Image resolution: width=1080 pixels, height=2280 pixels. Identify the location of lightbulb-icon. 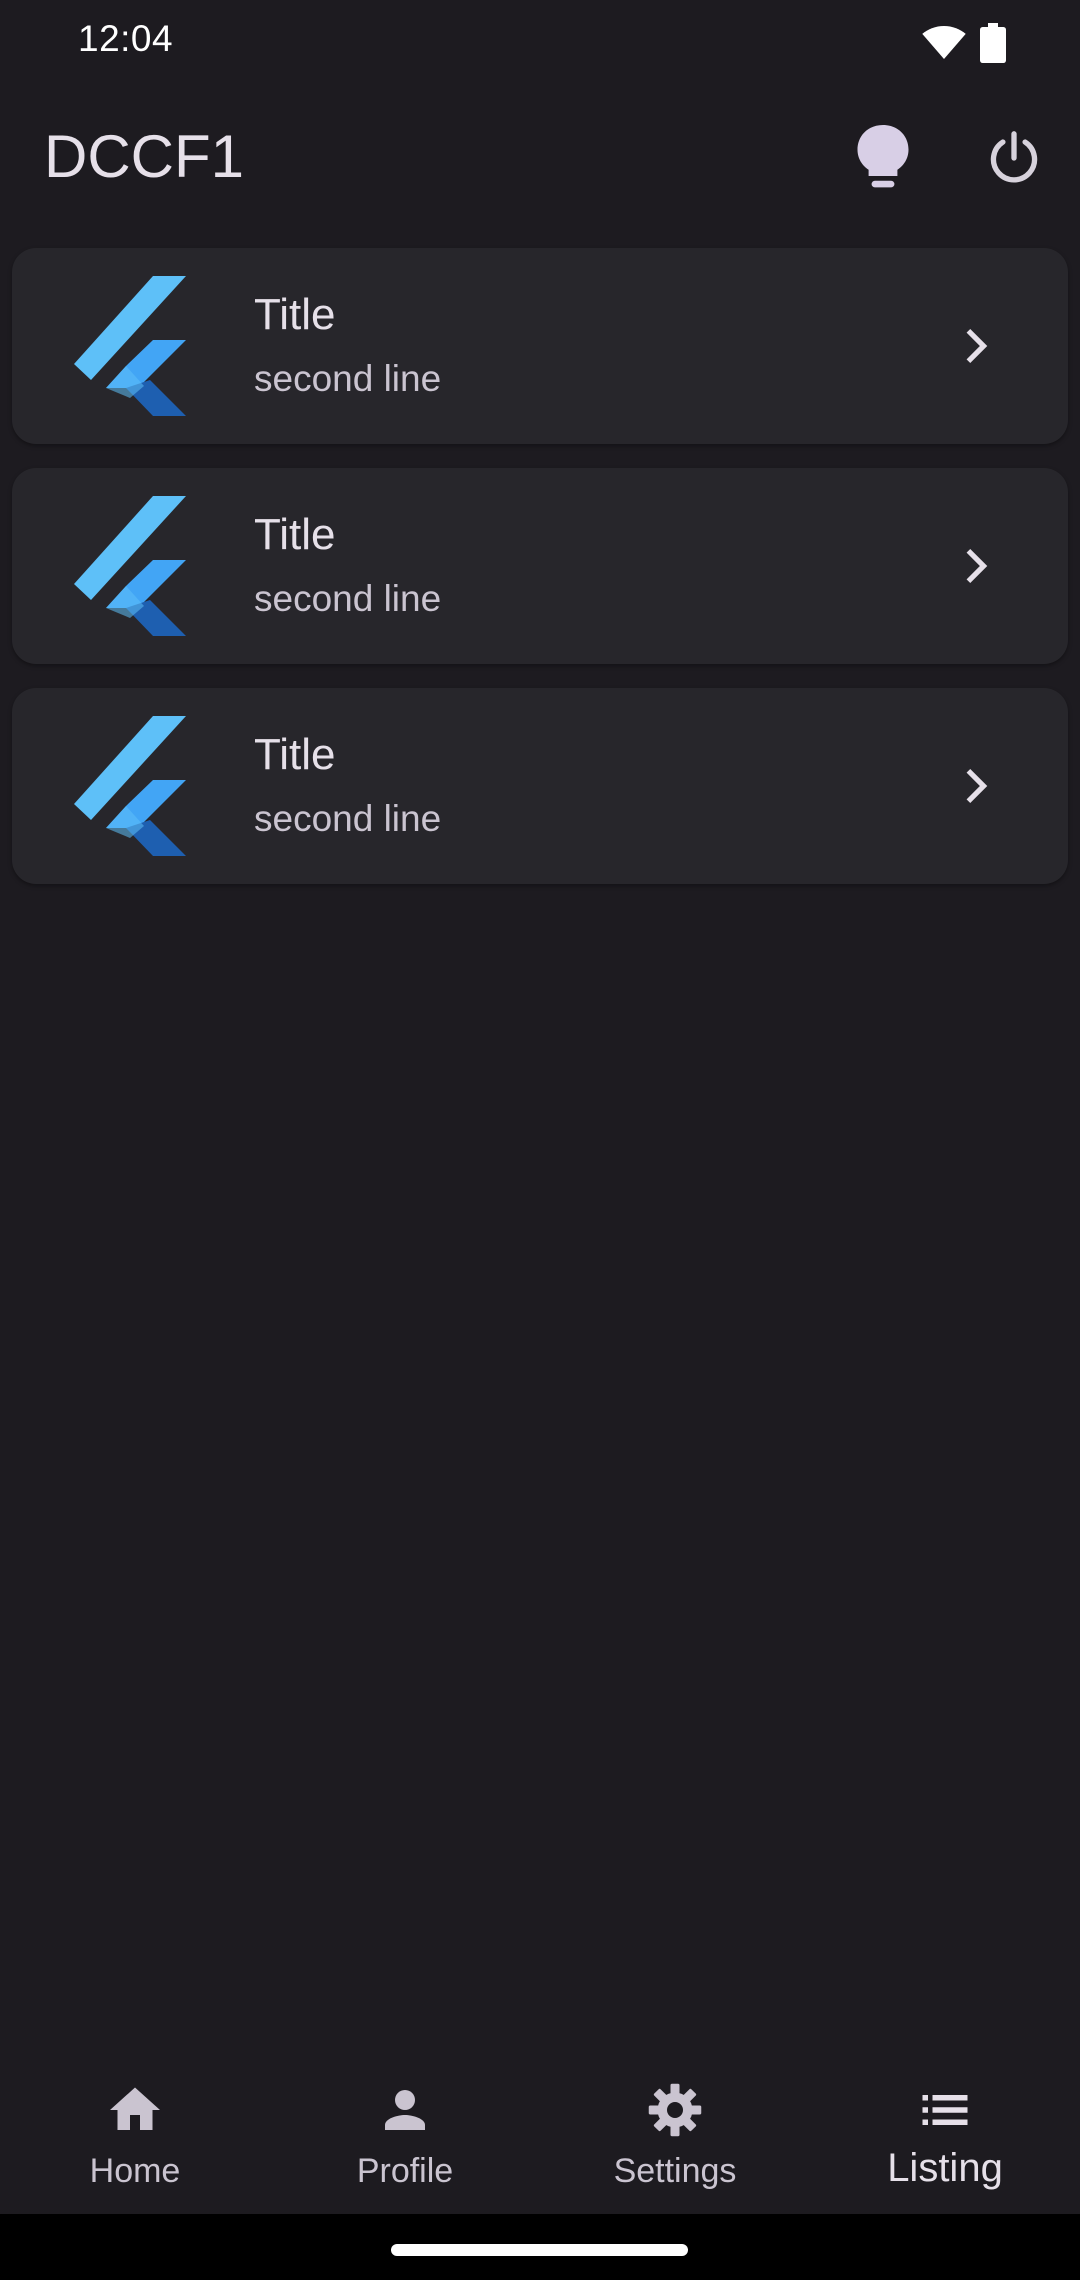
(883, 156).